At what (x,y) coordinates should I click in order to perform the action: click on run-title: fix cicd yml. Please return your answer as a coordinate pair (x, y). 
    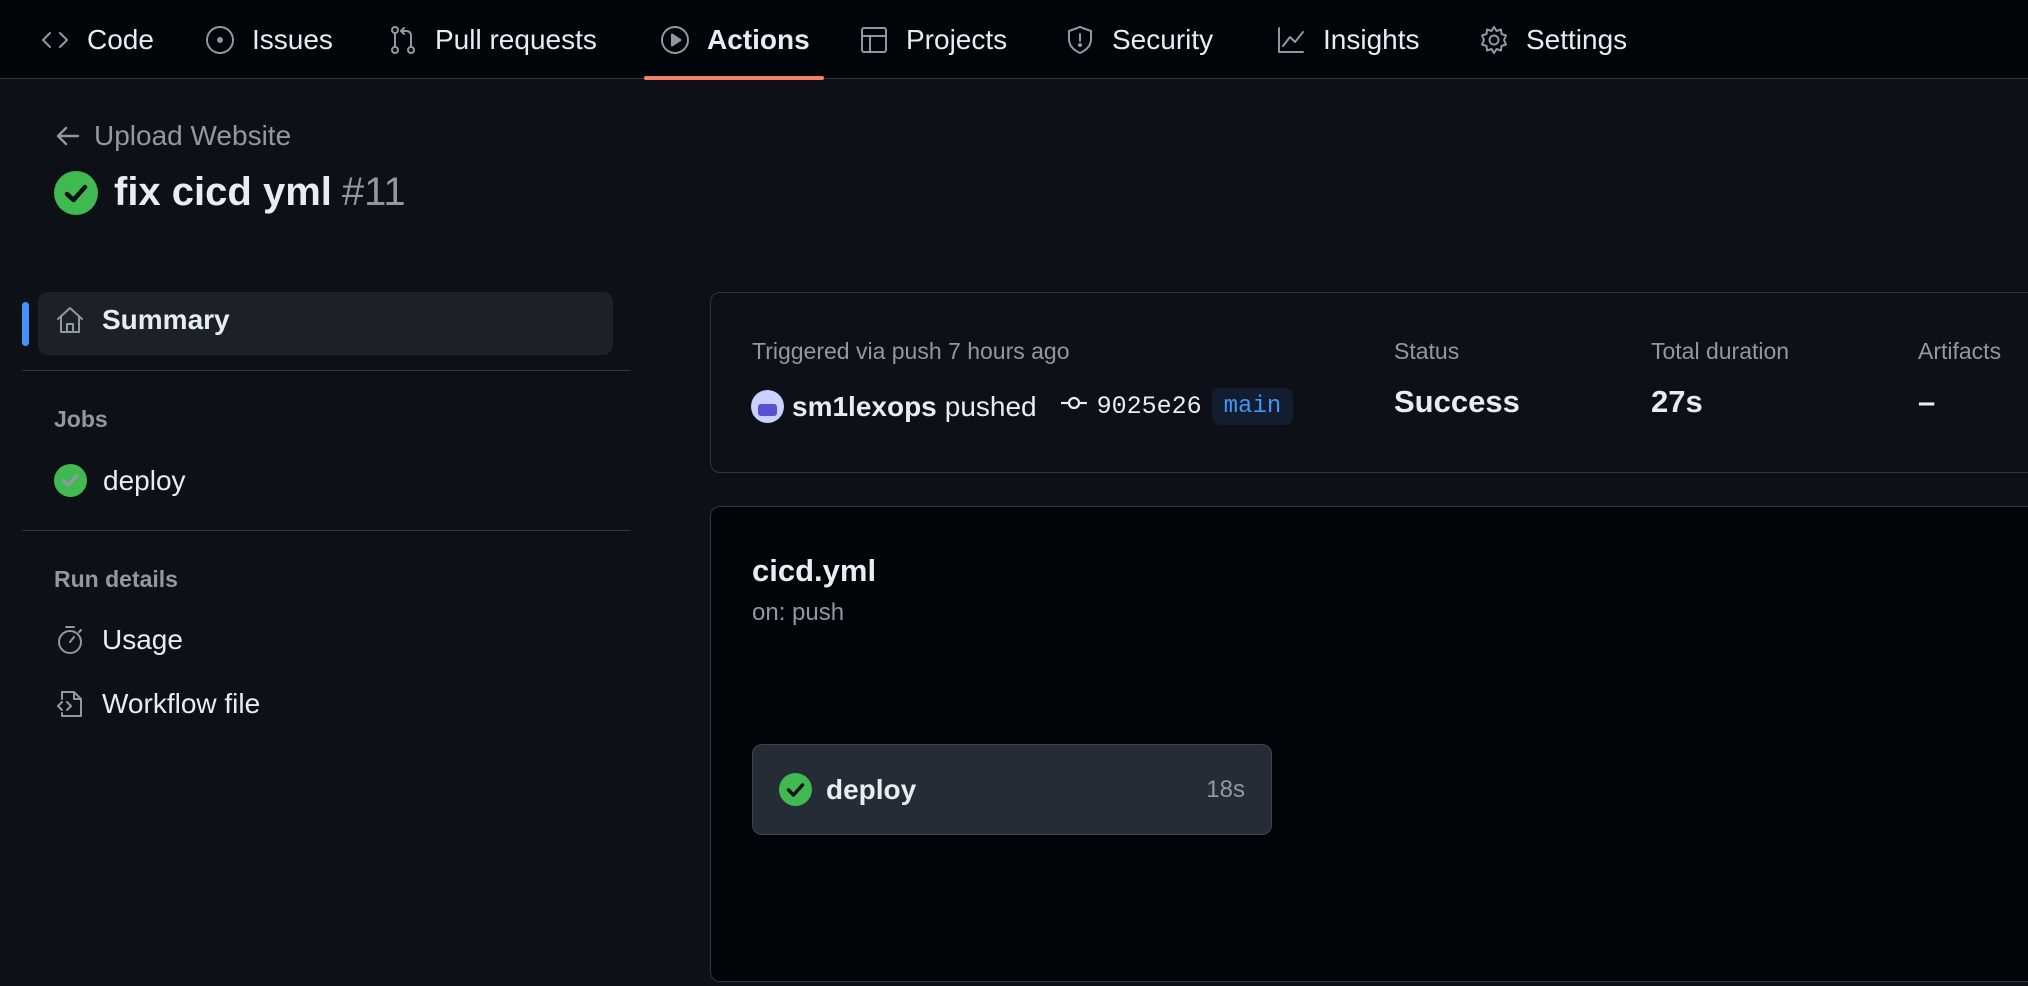
    Looking at the image, I should click on (223, 192).